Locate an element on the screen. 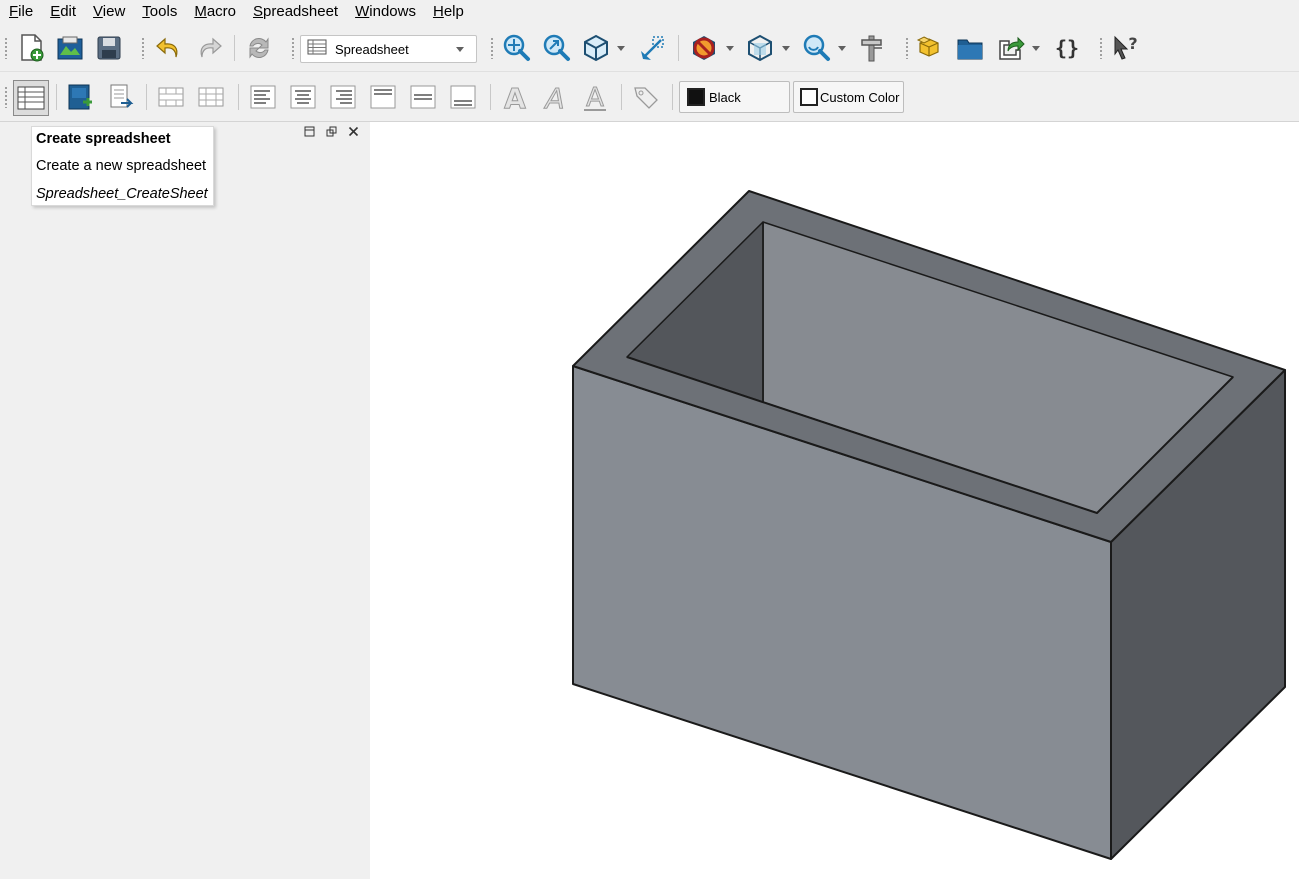 The width and height of the screenshot is (1299, 879). background-color-button: Custom Color is located at coordinates (848, 97).